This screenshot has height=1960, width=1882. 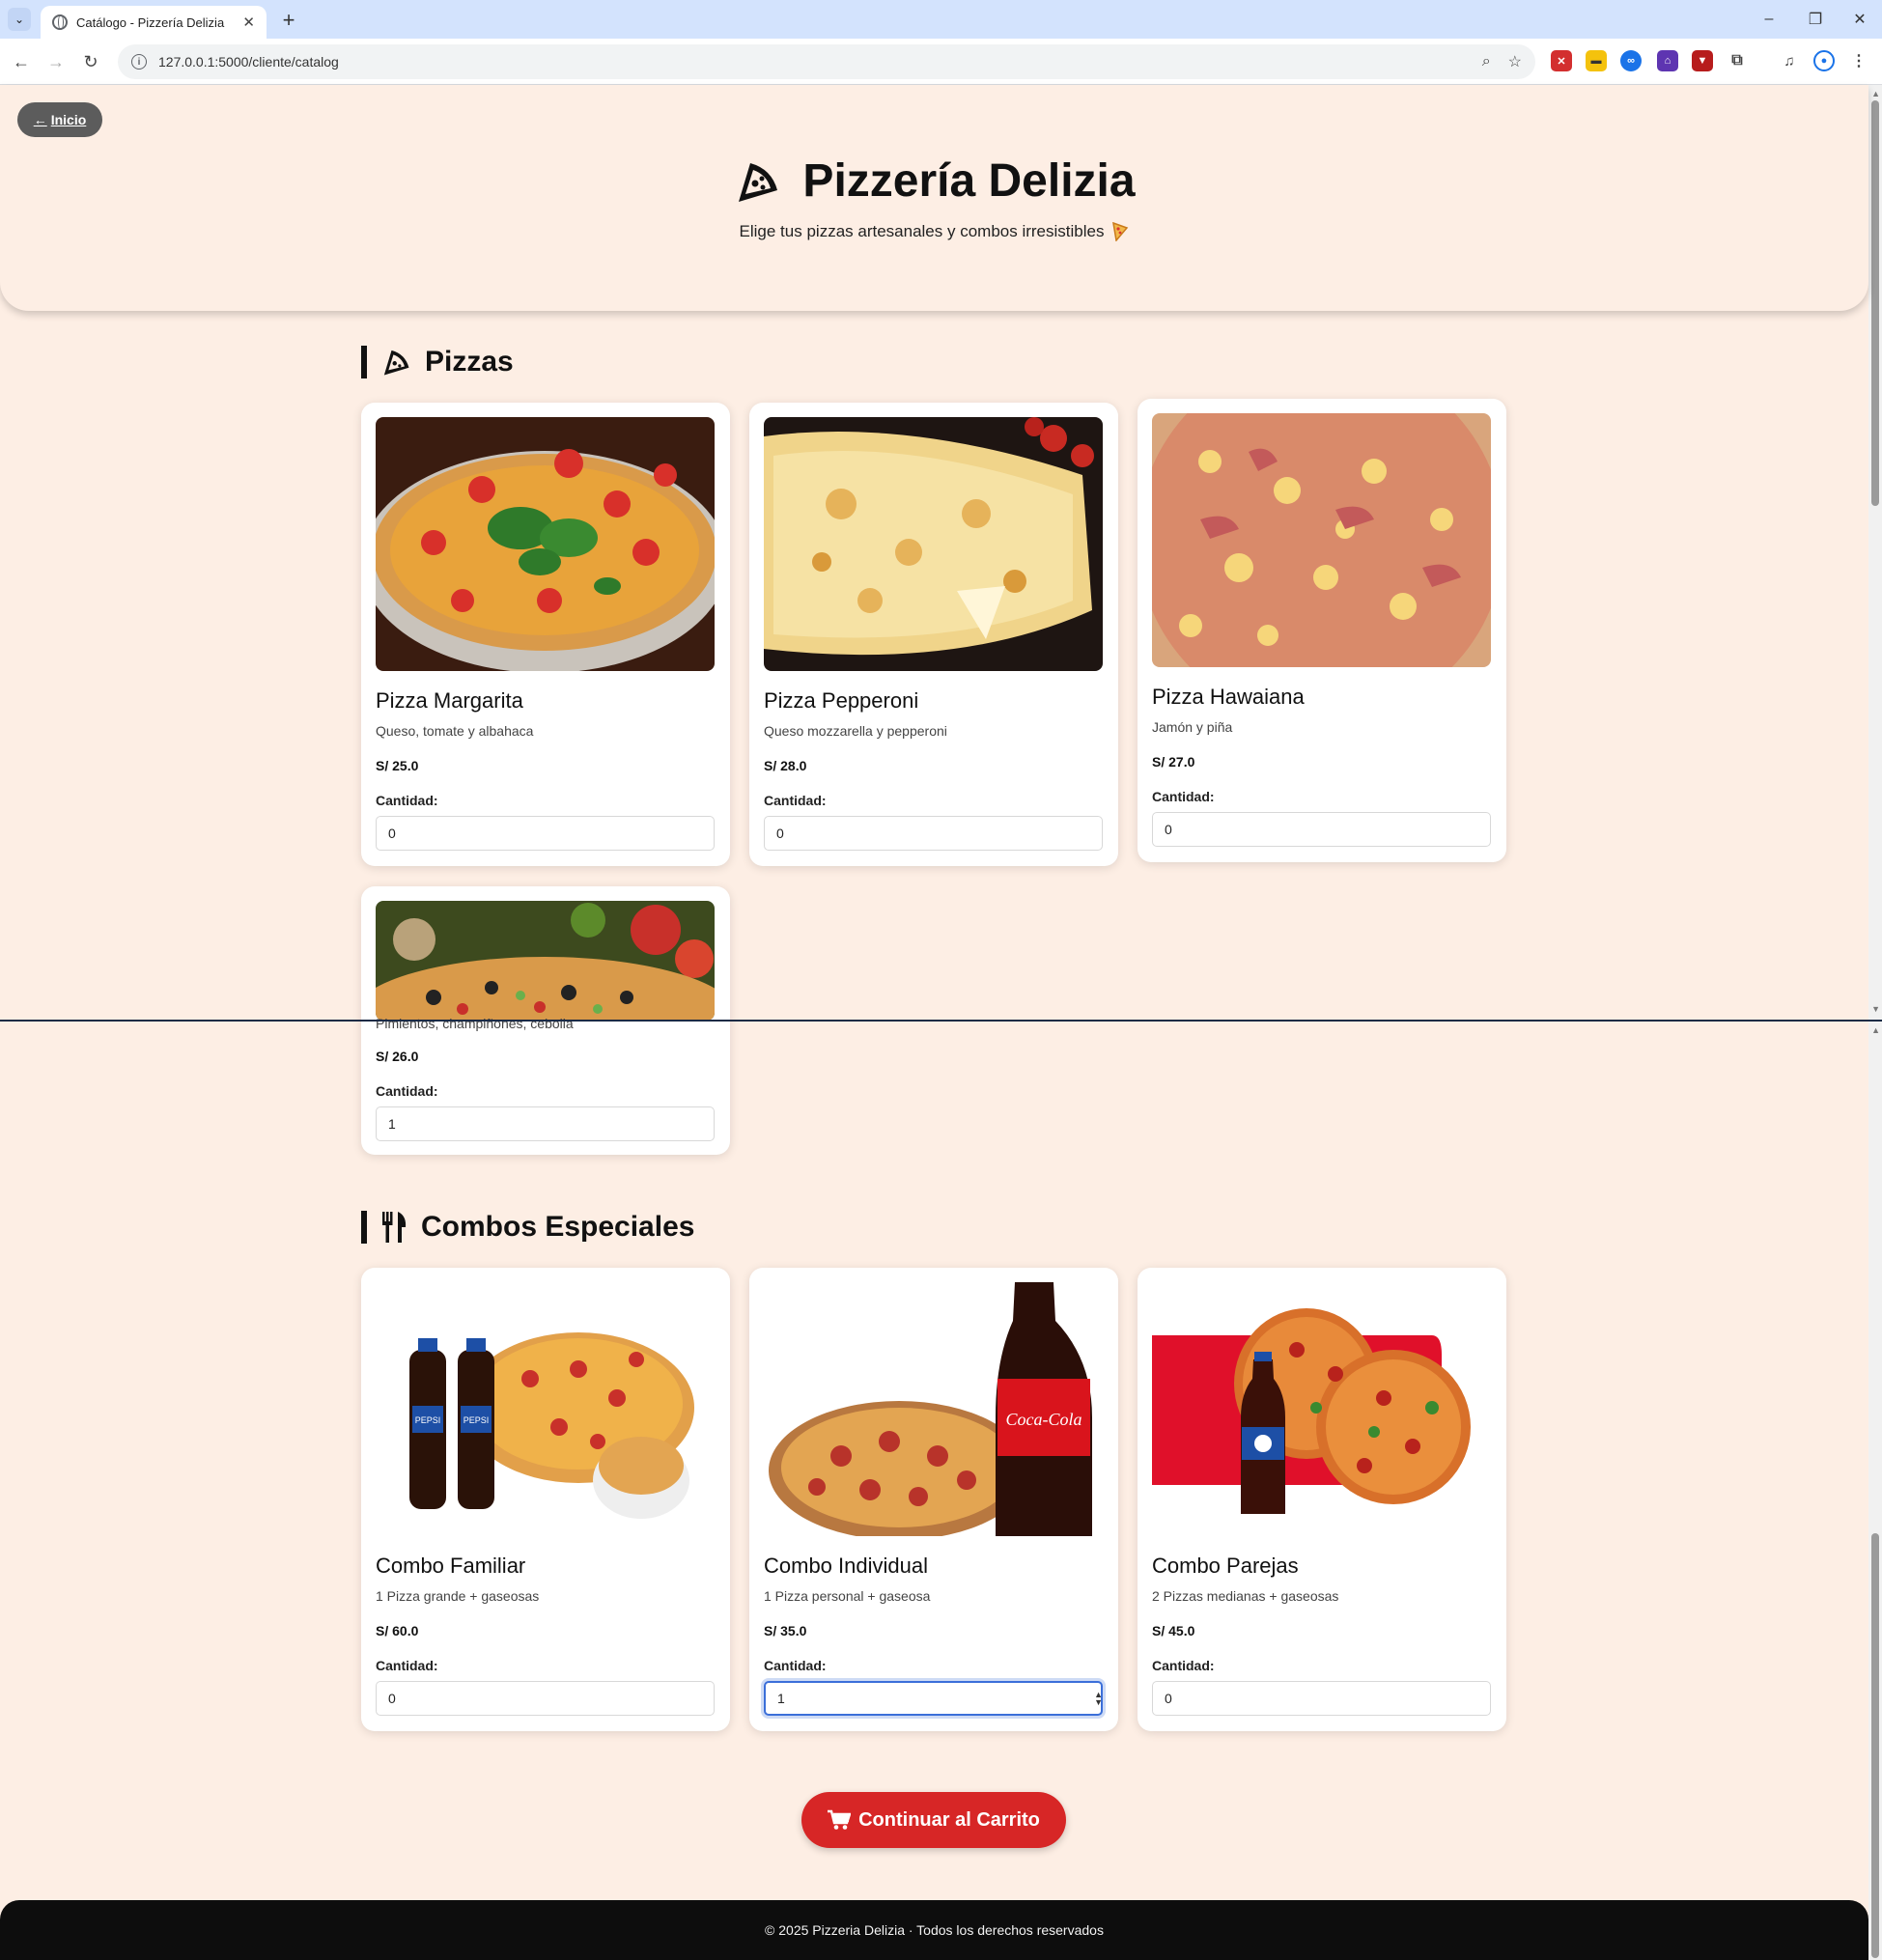 What do you see at coordinates (455, 731) in the screenshot?
I see `product-description: Queso, tomate y albahaca` at bounding box center [455, 731].